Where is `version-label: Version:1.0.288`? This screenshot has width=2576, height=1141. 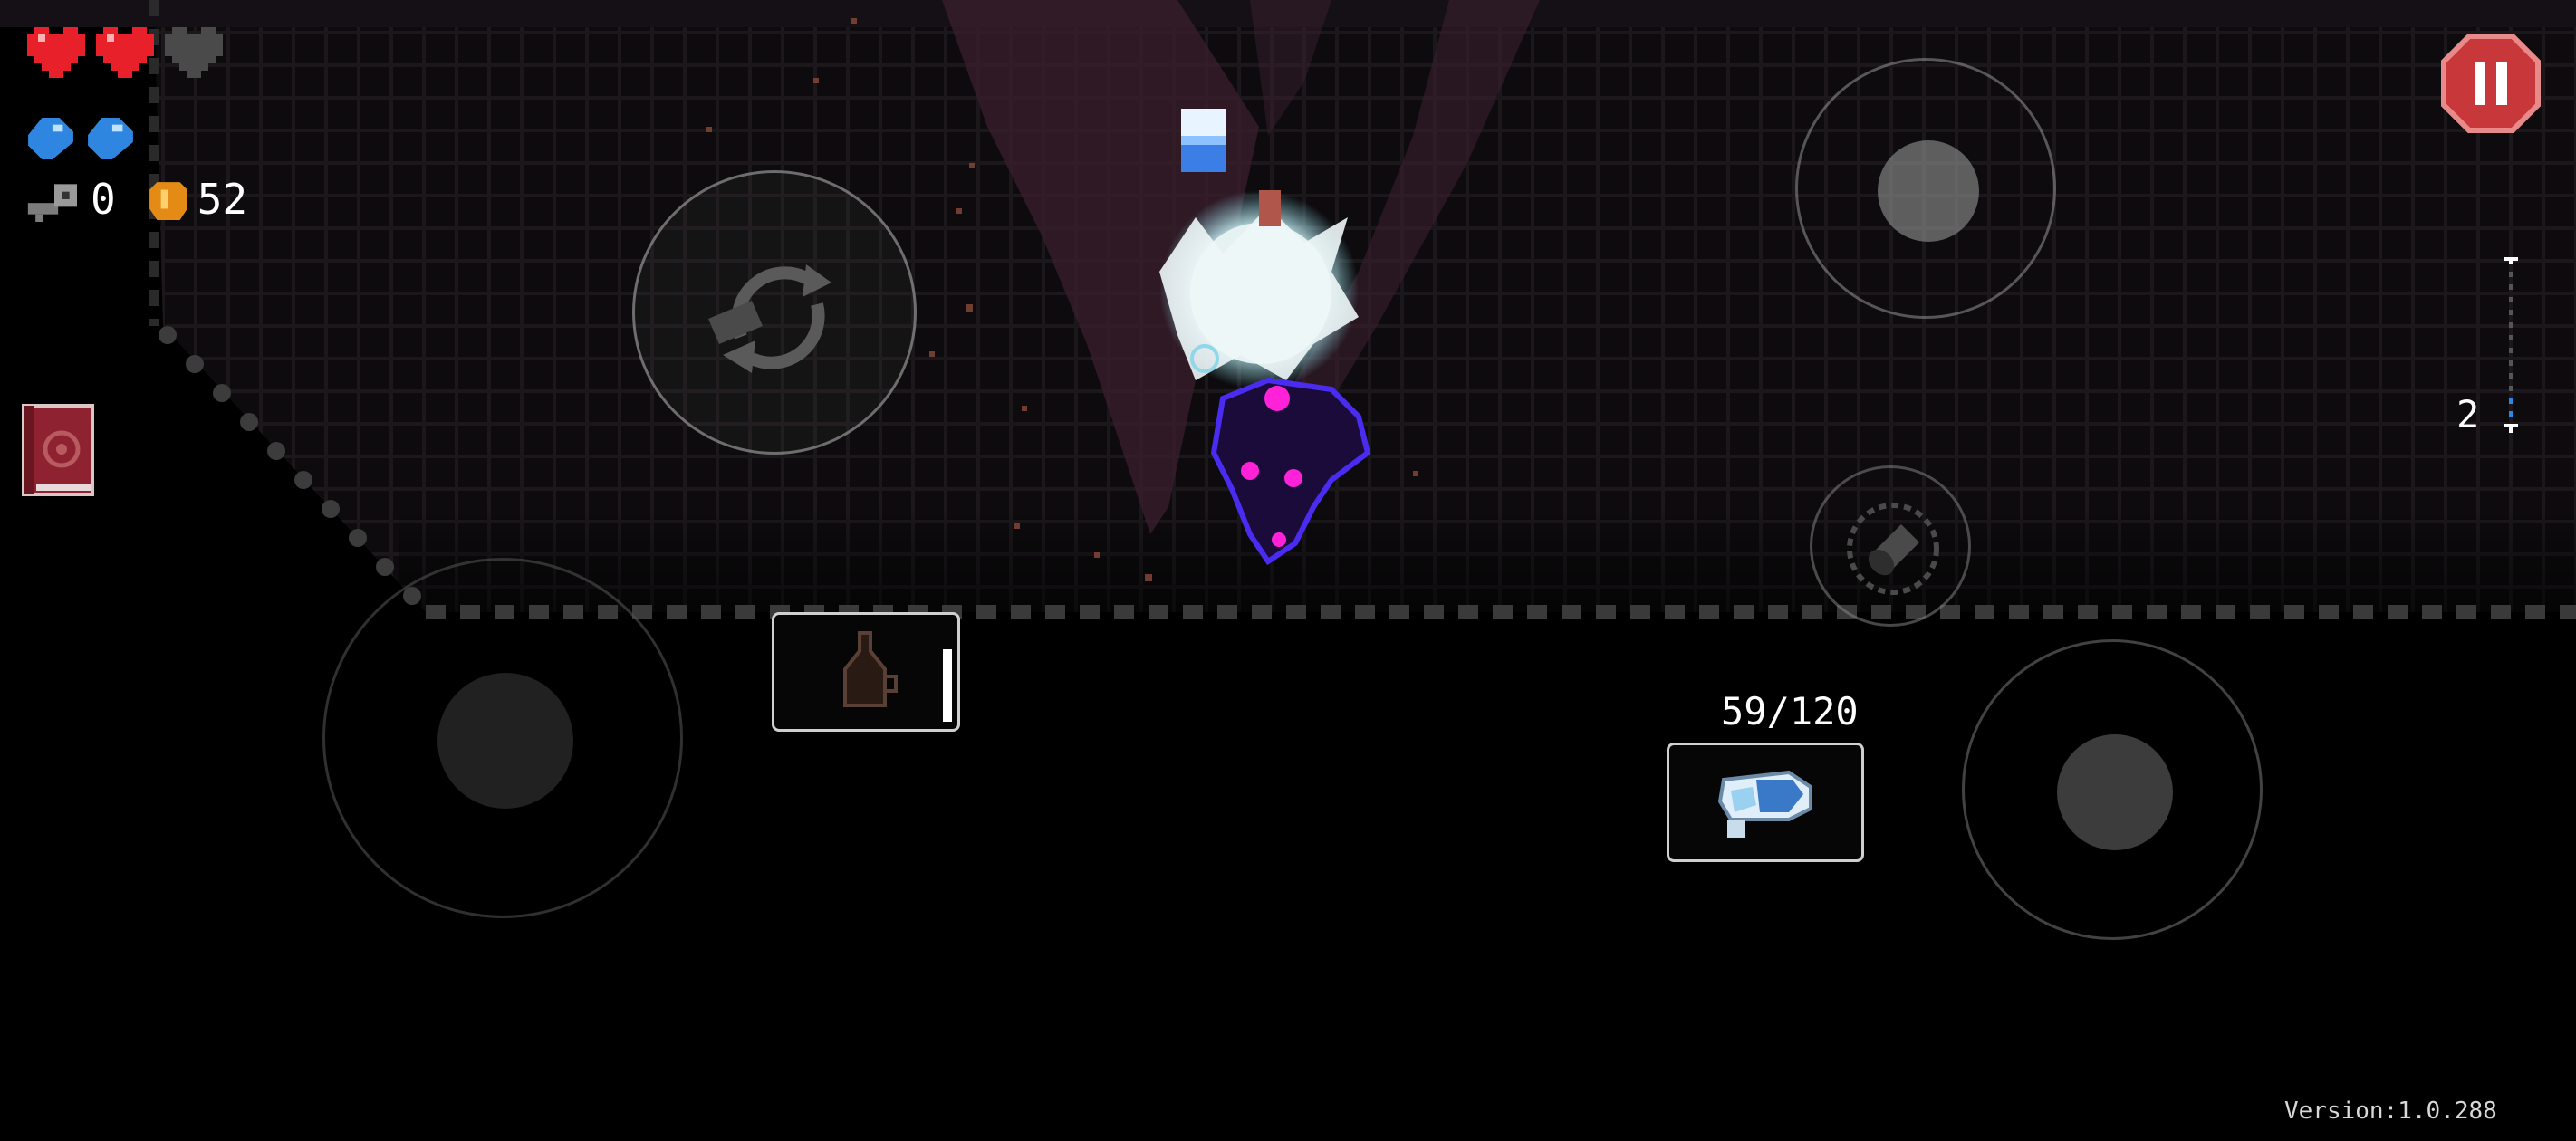
version-label: Version:1.0.288 is located at coordinates (2390, 1112).